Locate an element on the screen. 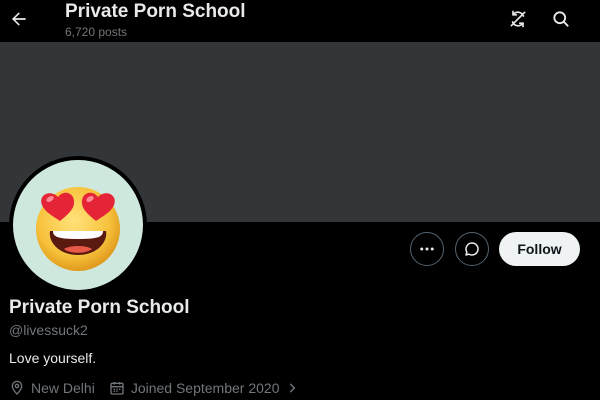 Image resolution: width=600 pixels, height=400 pixels. joined-text: Joined September 2020 is located at coordinates (205, 388).